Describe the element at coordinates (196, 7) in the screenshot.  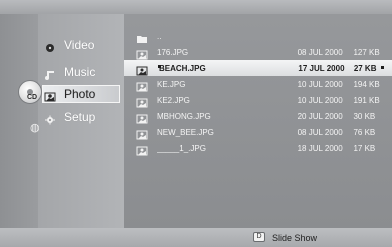
I see `top-bar` at that location.